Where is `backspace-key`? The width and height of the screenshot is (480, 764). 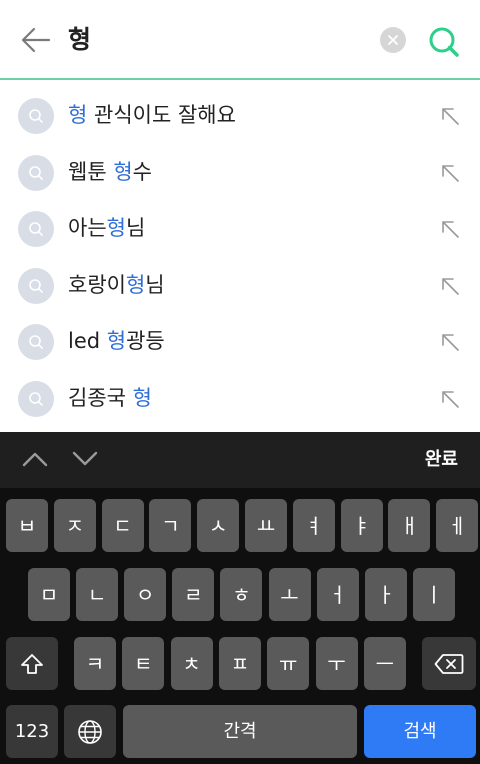 backspace-key is located at coordinates (449, 663).